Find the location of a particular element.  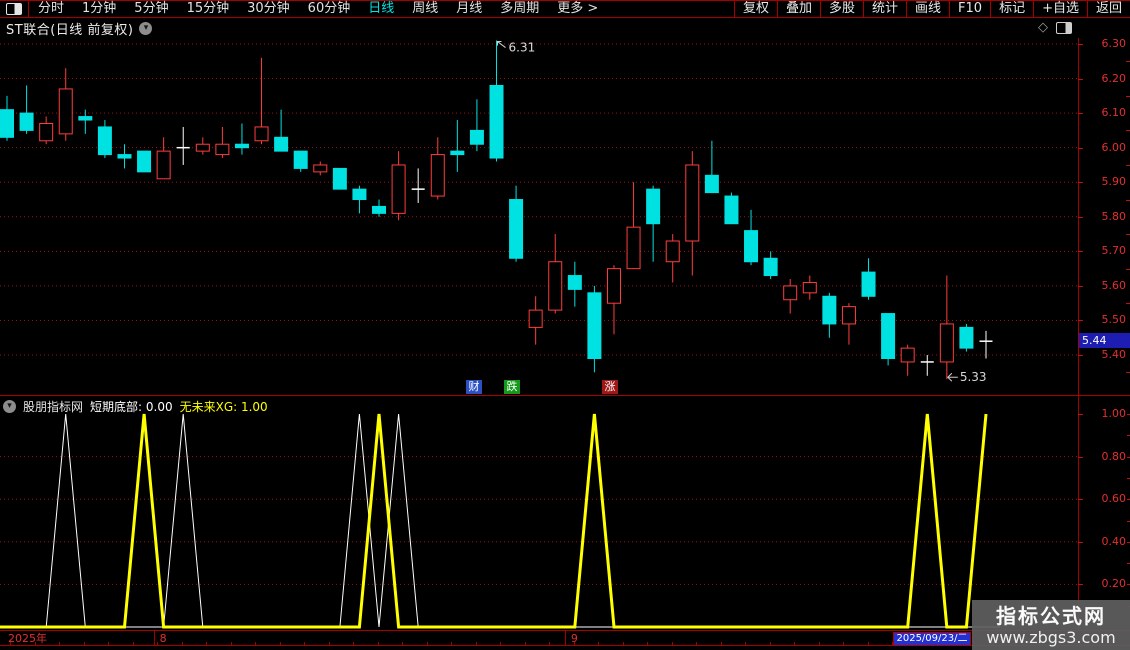

price-axis-label: 6.20 is located at coordinates (1114, 78).